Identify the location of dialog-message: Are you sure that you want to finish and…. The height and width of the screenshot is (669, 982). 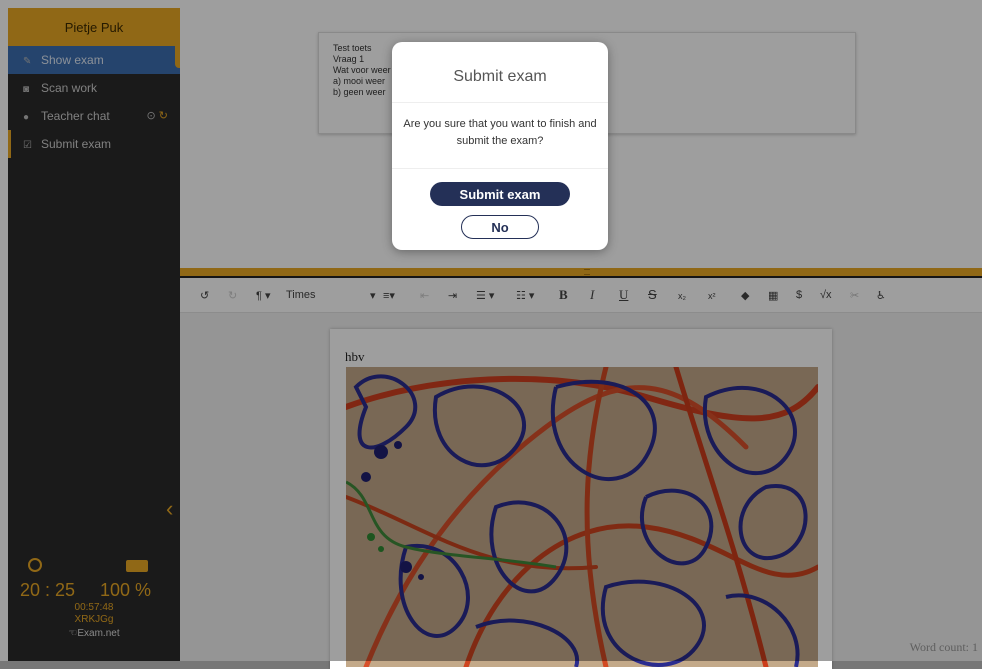
(500, 132).